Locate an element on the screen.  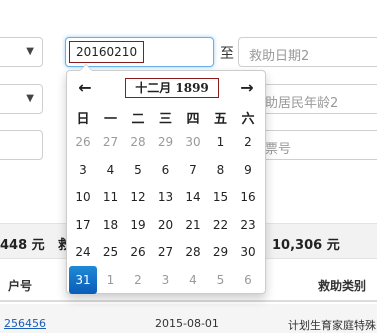
day-cell: 11 is located at coordinates (111, 197).